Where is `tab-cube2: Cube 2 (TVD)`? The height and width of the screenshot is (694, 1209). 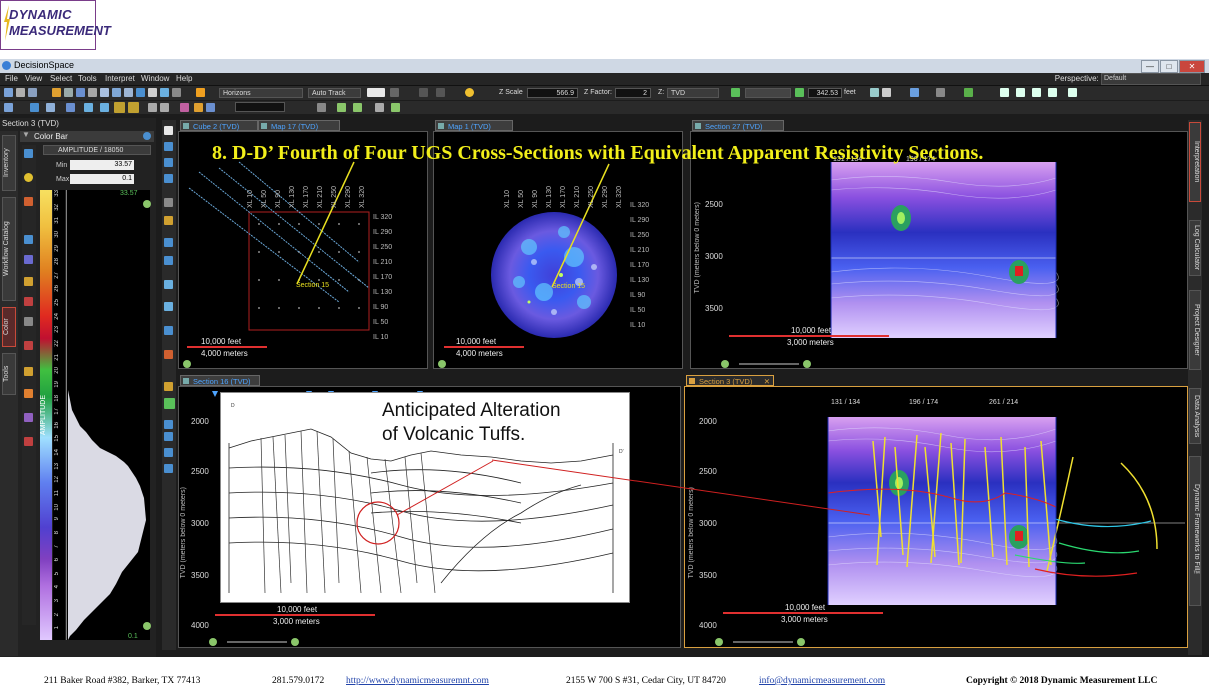
tab-cube2: Cube 2 (TVD) is located at coordinates (219, 125).